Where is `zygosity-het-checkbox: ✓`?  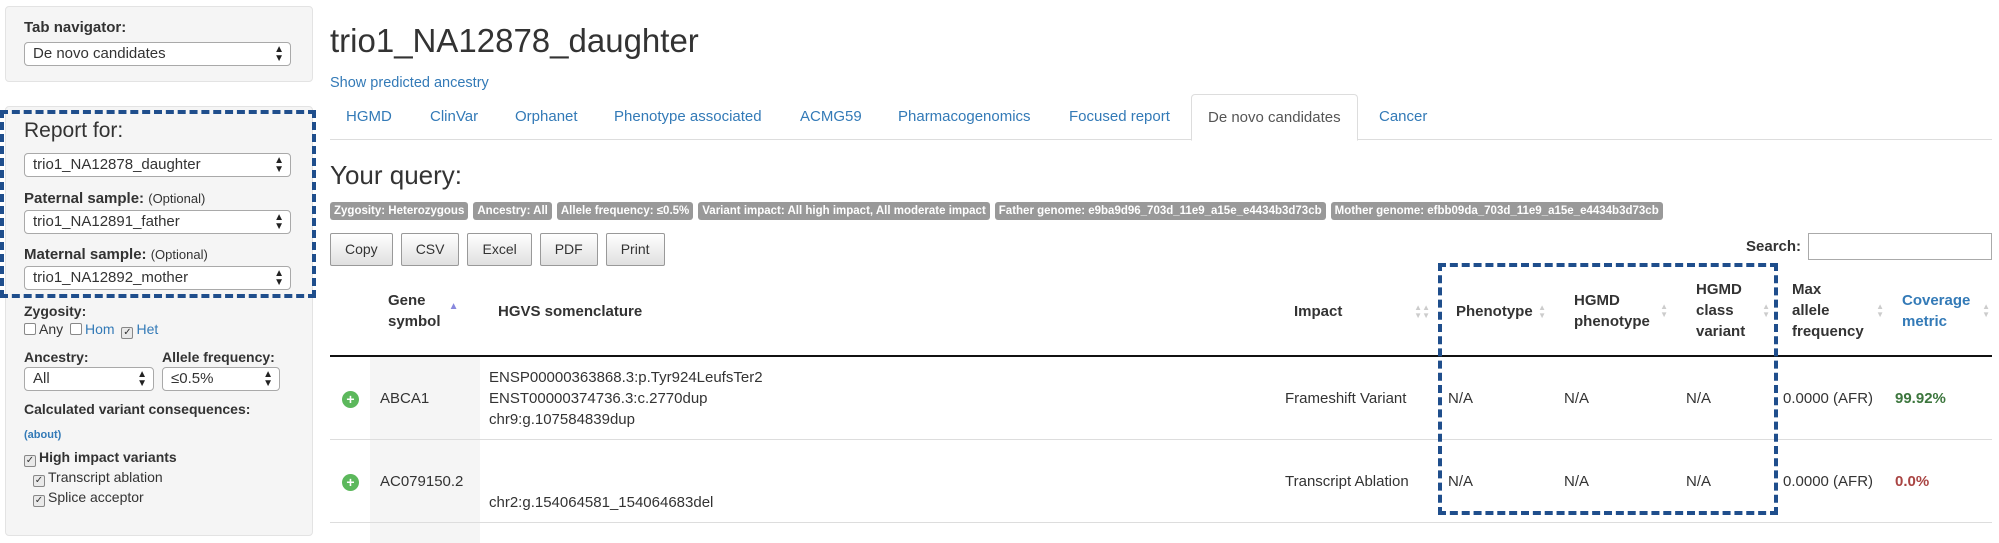 zygosity-het-checkbox: ✓ is located at coordinates (127, 333).